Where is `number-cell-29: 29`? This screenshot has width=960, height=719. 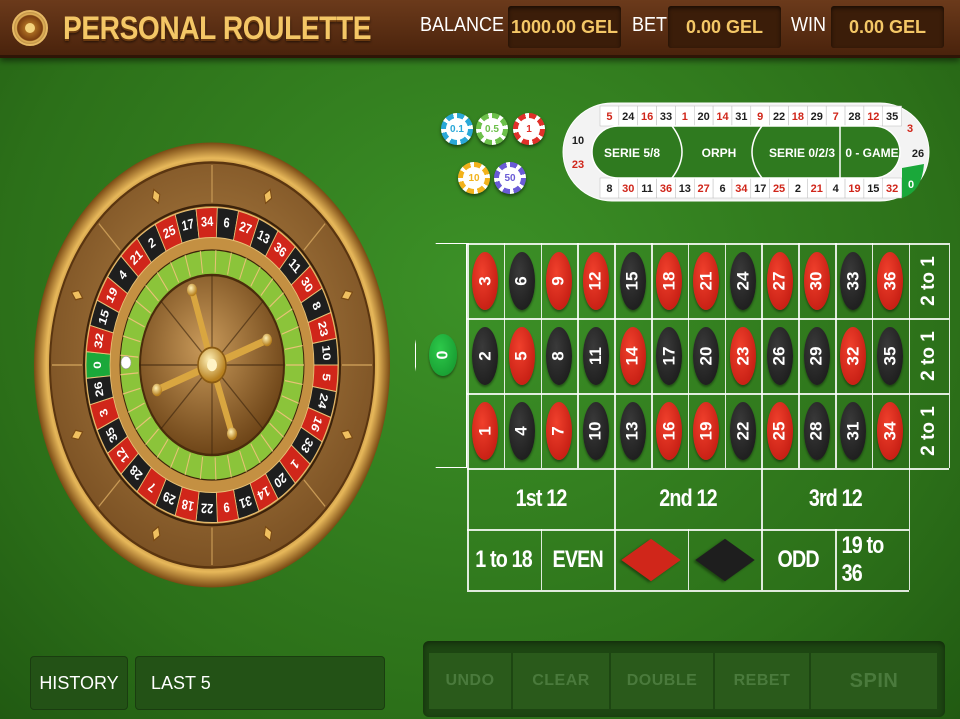
number-cell-29: 29 is located at coordinates (816, 355).